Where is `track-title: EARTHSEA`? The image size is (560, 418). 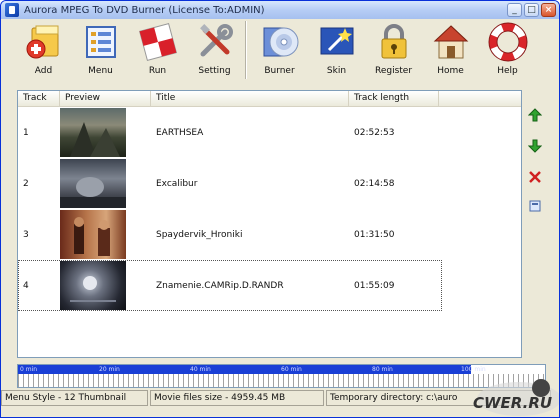 track-title: EARTHSEA is located at coordinates (180, 132).